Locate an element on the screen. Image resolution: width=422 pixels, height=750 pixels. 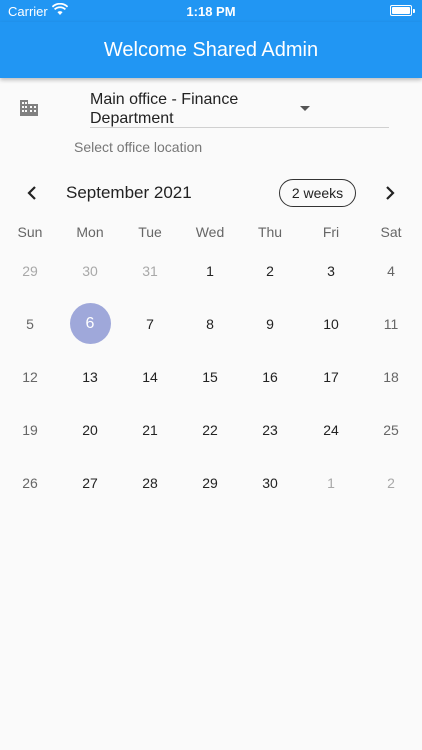
calendar-day: 4 is located at coordinates (391, 270).